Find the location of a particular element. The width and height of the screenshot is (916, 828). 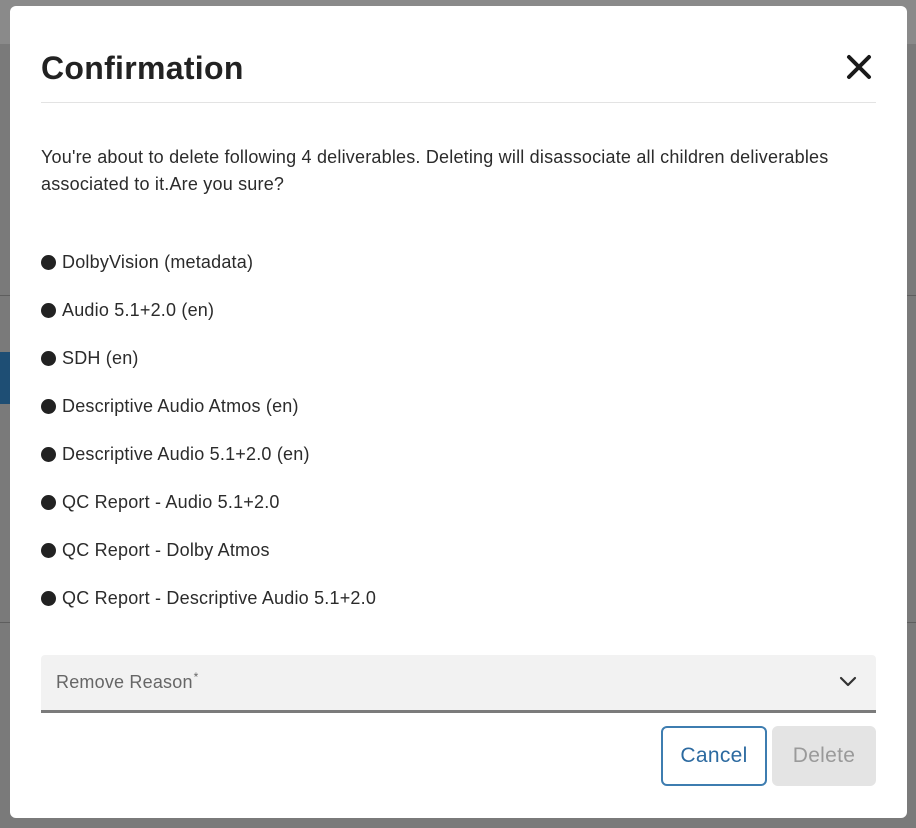

close-button is located at coordinates (859, 67).